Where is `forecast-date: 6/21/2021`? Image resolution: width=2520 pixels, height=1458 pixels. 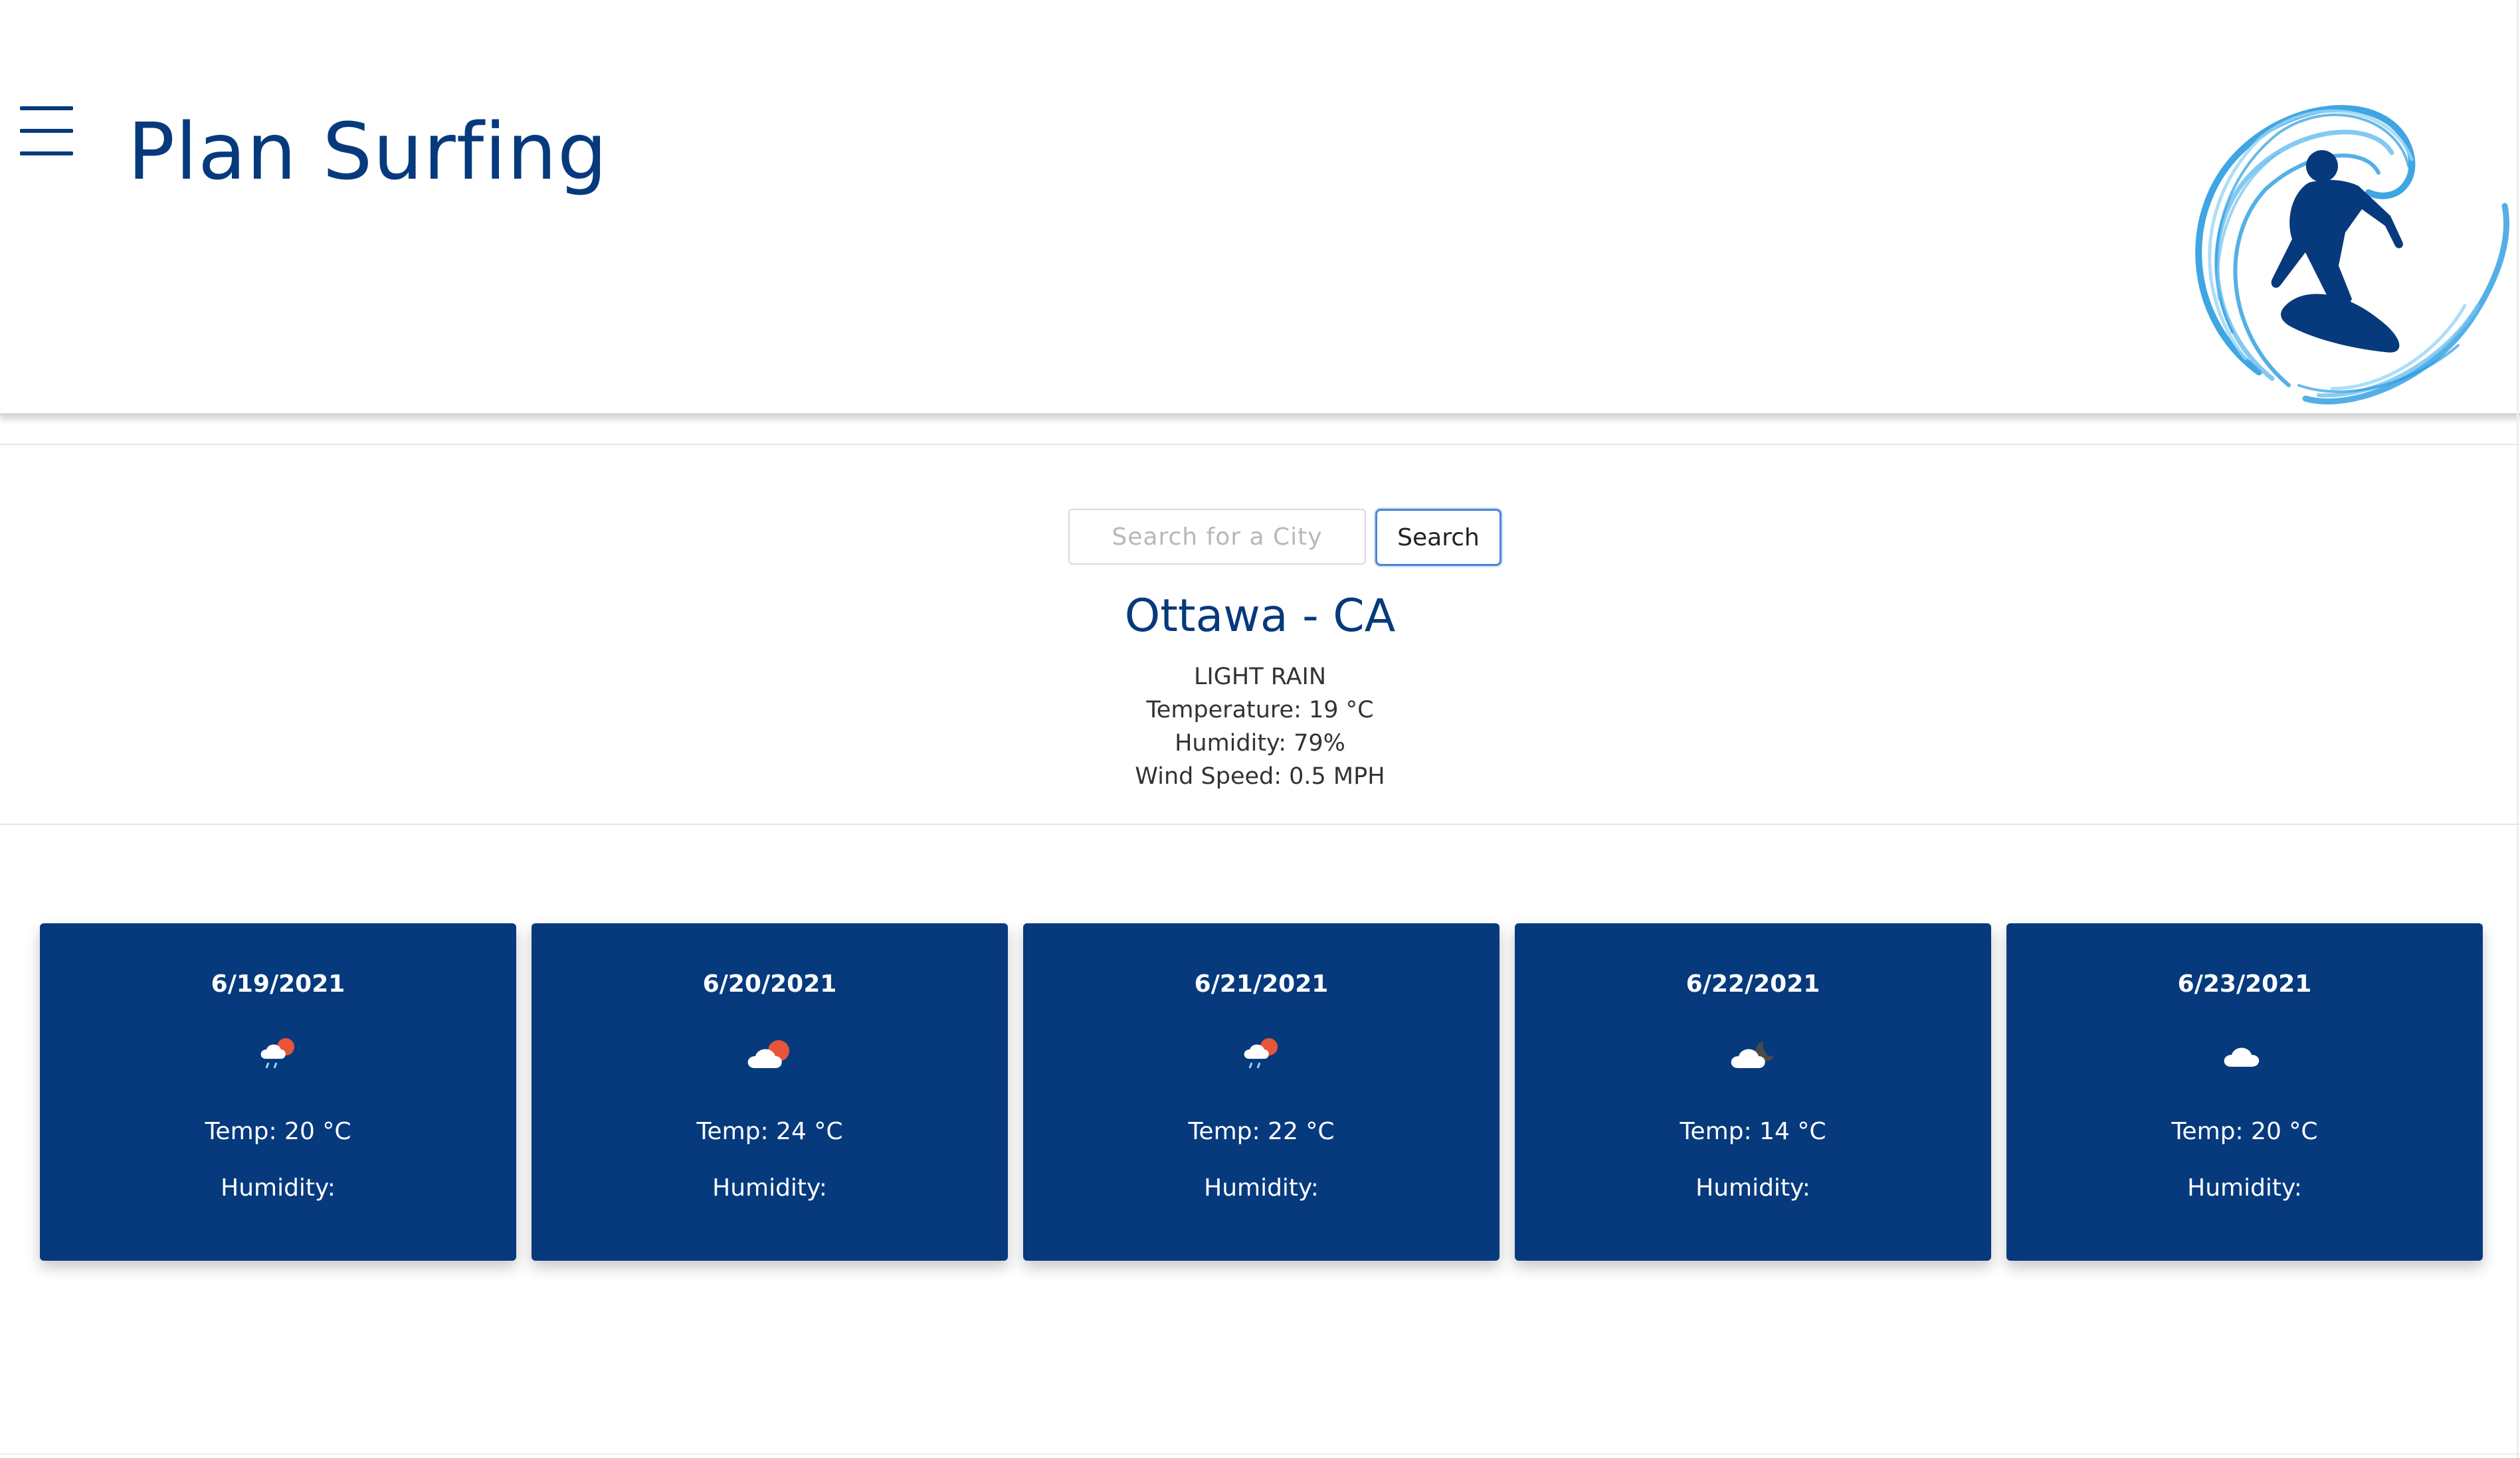
forecast-date: 6/21/2021 is located at coordinates (1261, 984).